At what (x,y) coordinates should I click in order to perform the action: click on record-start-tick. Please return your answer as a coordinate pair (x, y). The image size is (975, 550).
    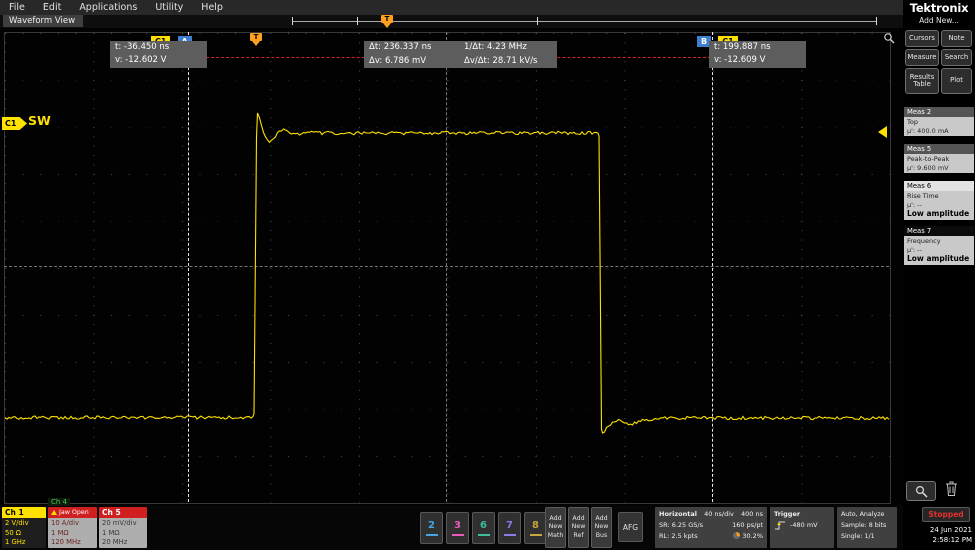
    Looking at the image, I should click on (292, 21).